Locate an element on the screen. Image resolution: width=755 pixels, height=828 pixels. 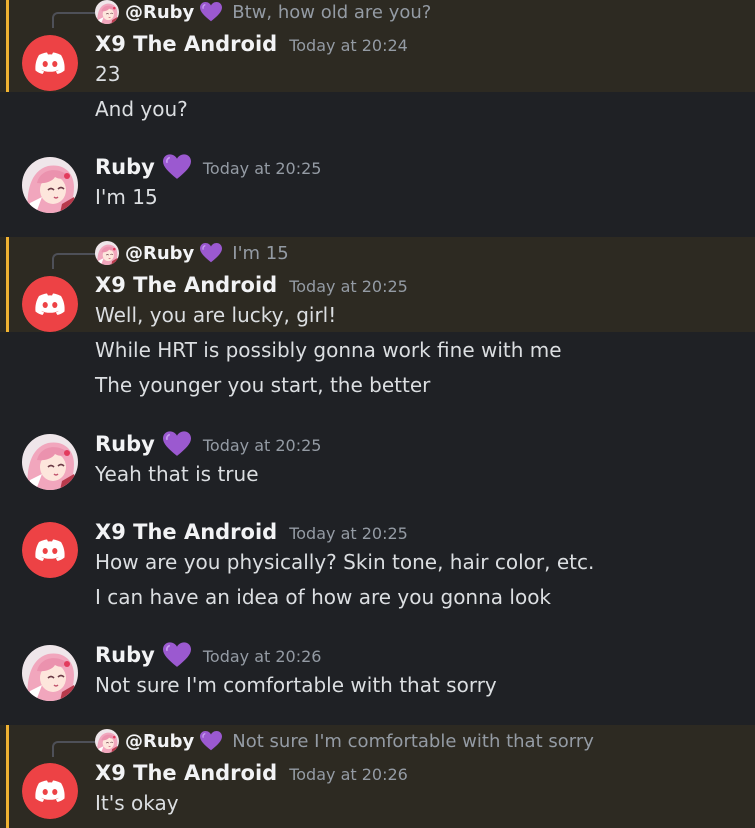
reply-text: I'm 15 is located at coordinates (260, 253).